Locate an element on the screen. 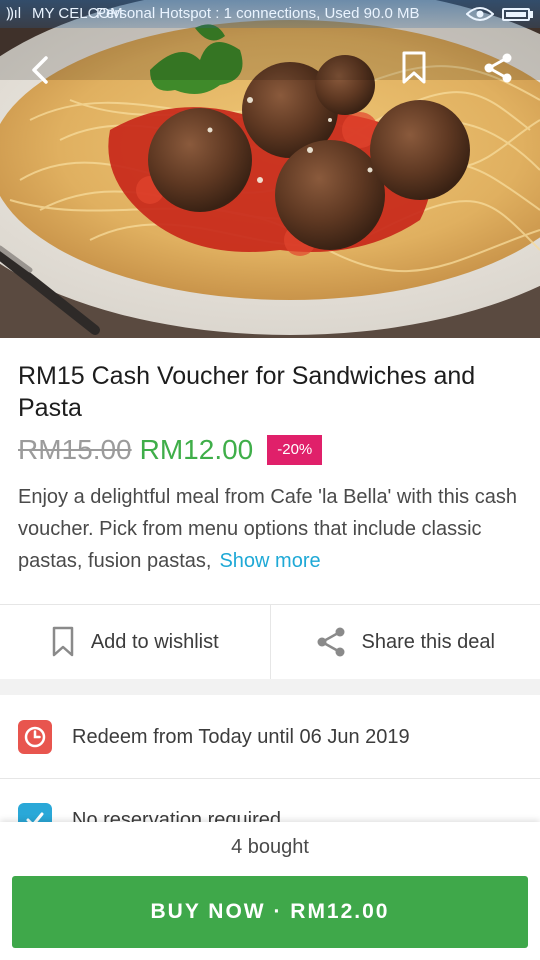 The image size is (540, 960). purchase-bar: 4 bought BUY NOW · RM12.00 is located at coordinates (270, 891).